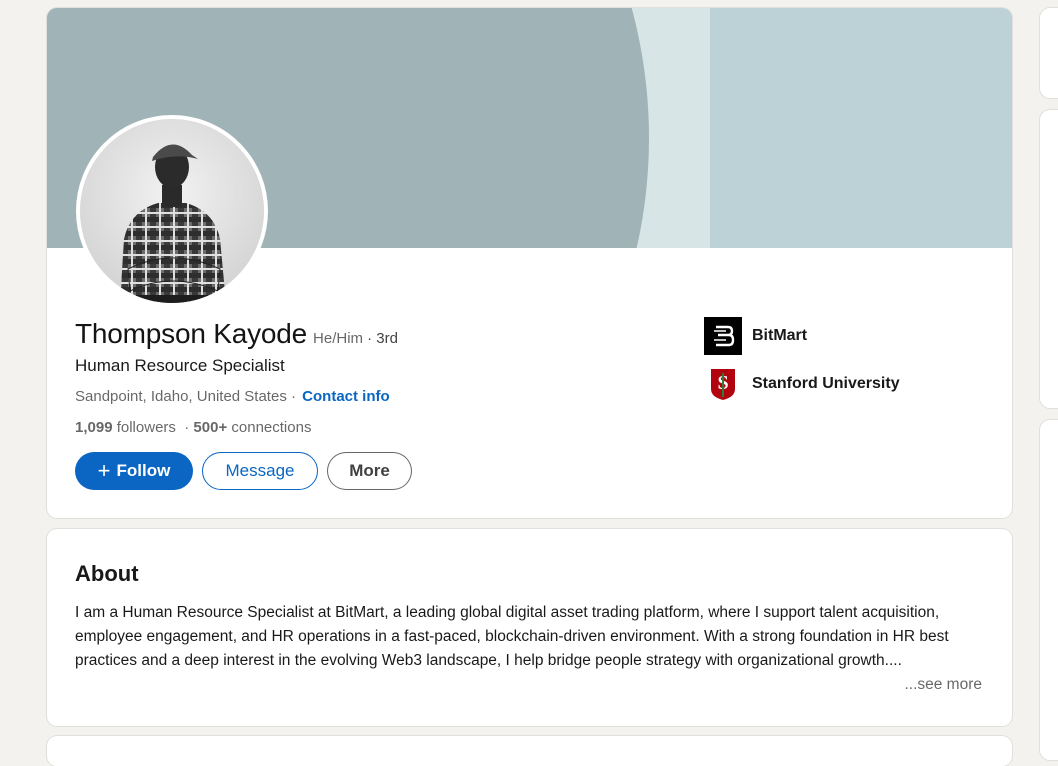 The height and width of the screenshot is (766, 1058). Describe the element at coordinates (338, 338) in the screenshot. I see `pronouns: He/Him` at that location.